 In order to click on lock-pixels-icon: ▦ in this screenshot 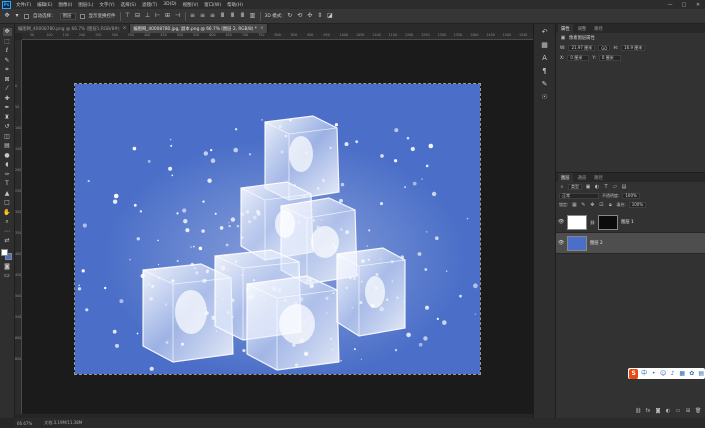, I will do `click(574, 205)`.